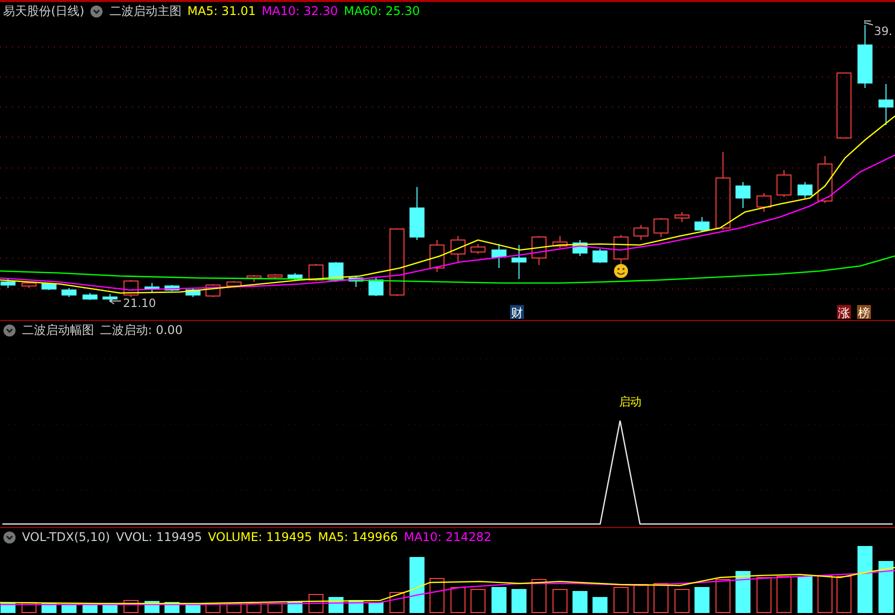  Describe the element at coordinates (448, 537) in the screenshot. I see `volume-reading: MA10: 214282` at that location.